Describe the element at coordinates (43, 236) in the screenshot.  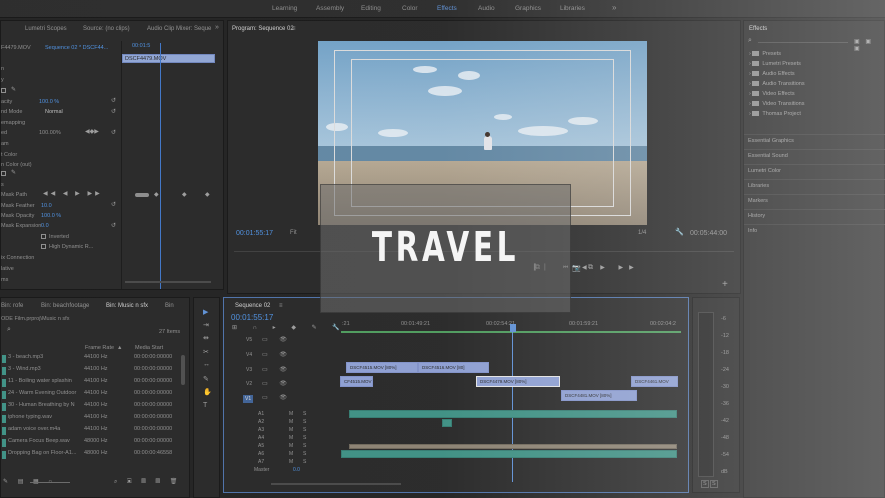
I see `inverted-checkbox` at that location.